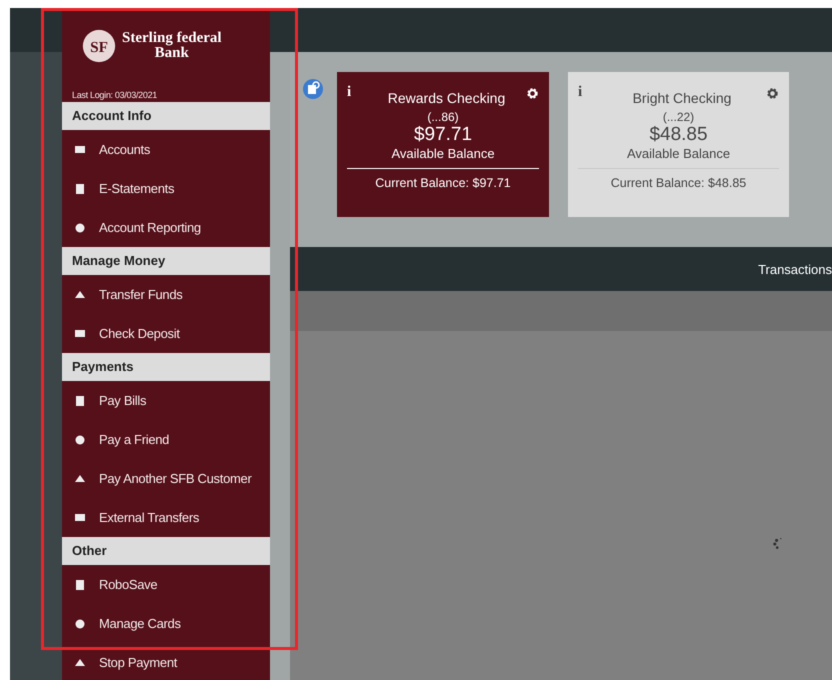  I want to click on menu-item: Pay Bills, so click(166, 400).